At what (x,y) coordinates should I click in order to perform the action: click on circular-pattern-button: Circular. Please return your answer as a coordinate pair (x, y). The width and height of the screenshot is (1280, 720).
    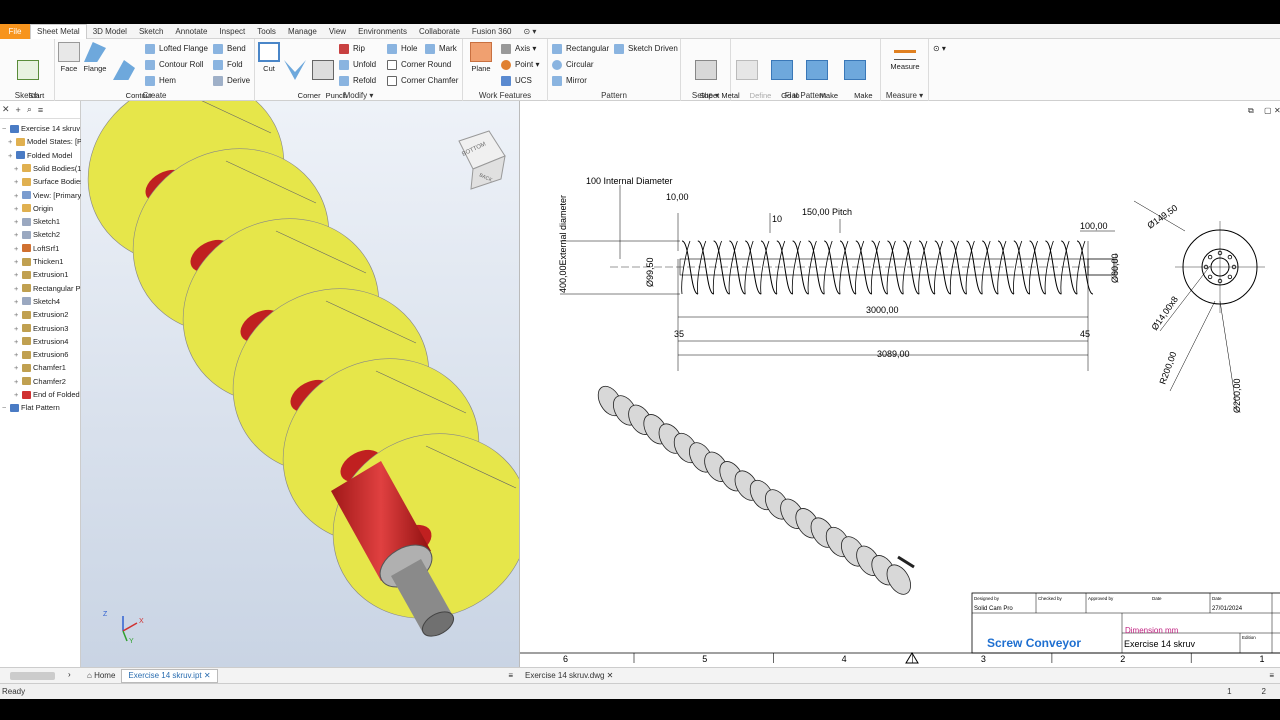
    Looking at the image, I should click on (573, 64).